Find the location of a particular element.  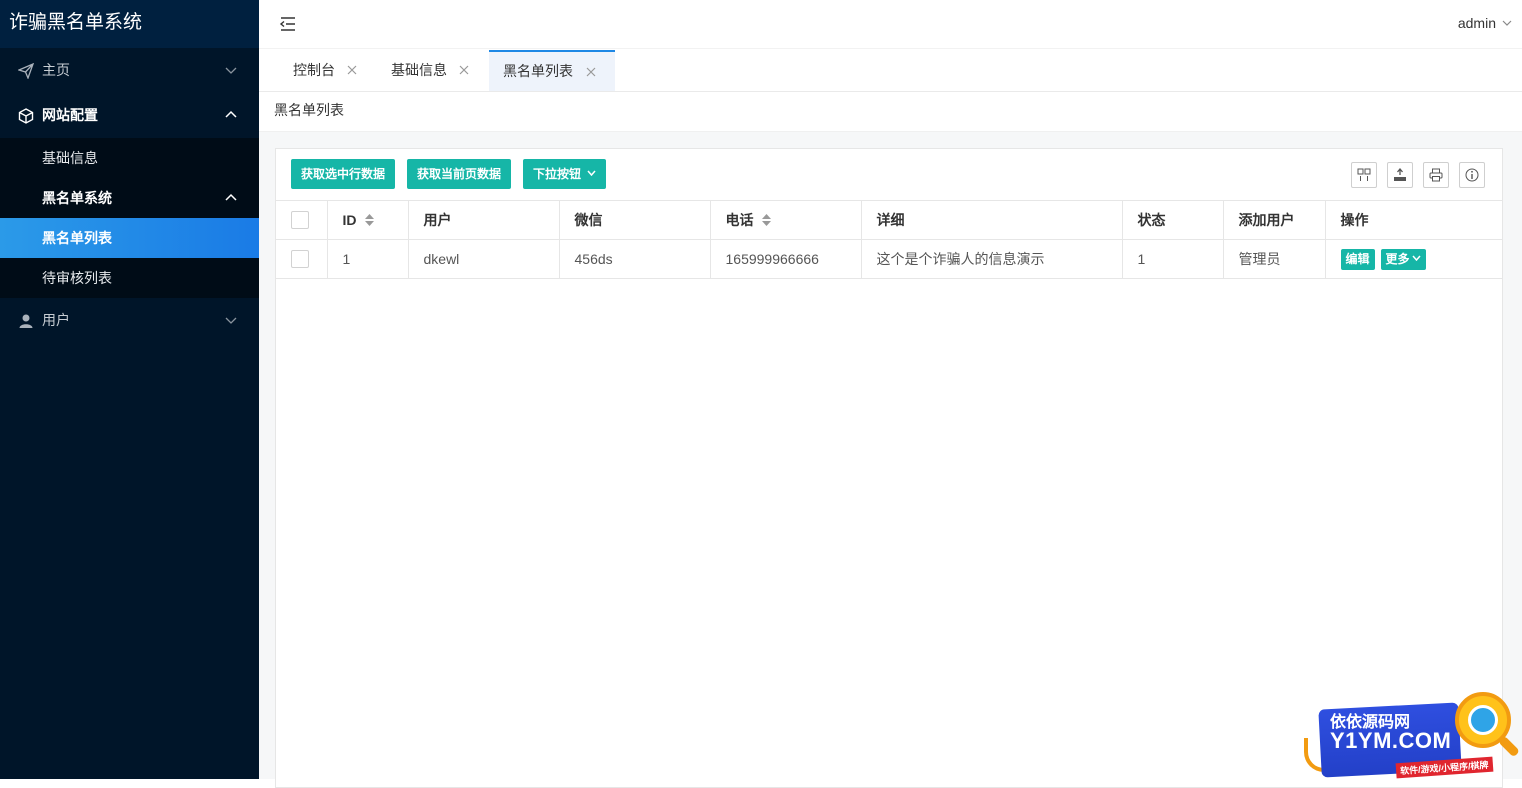

select-all-checkbox is located at coordinates (300, 220).